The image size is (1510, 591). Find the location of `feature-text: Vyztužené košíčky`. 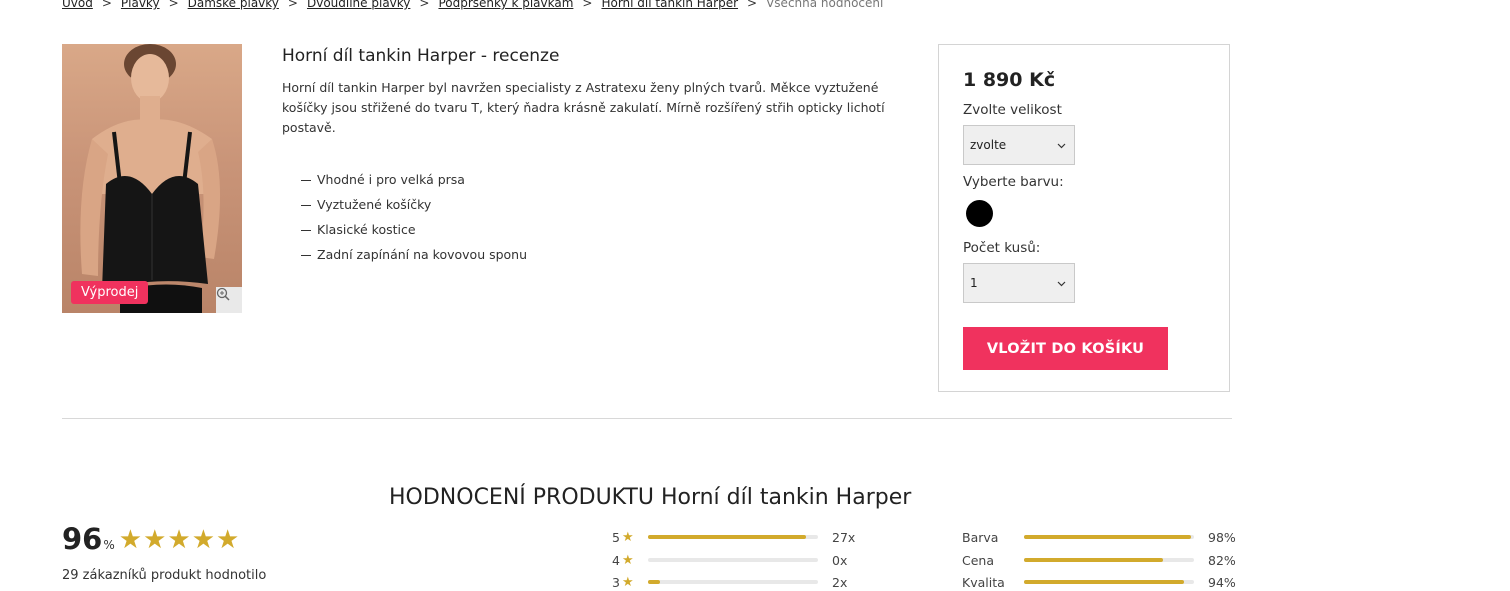

feature-text: Vyztužené košíčky is located at coordinates (374, 204).